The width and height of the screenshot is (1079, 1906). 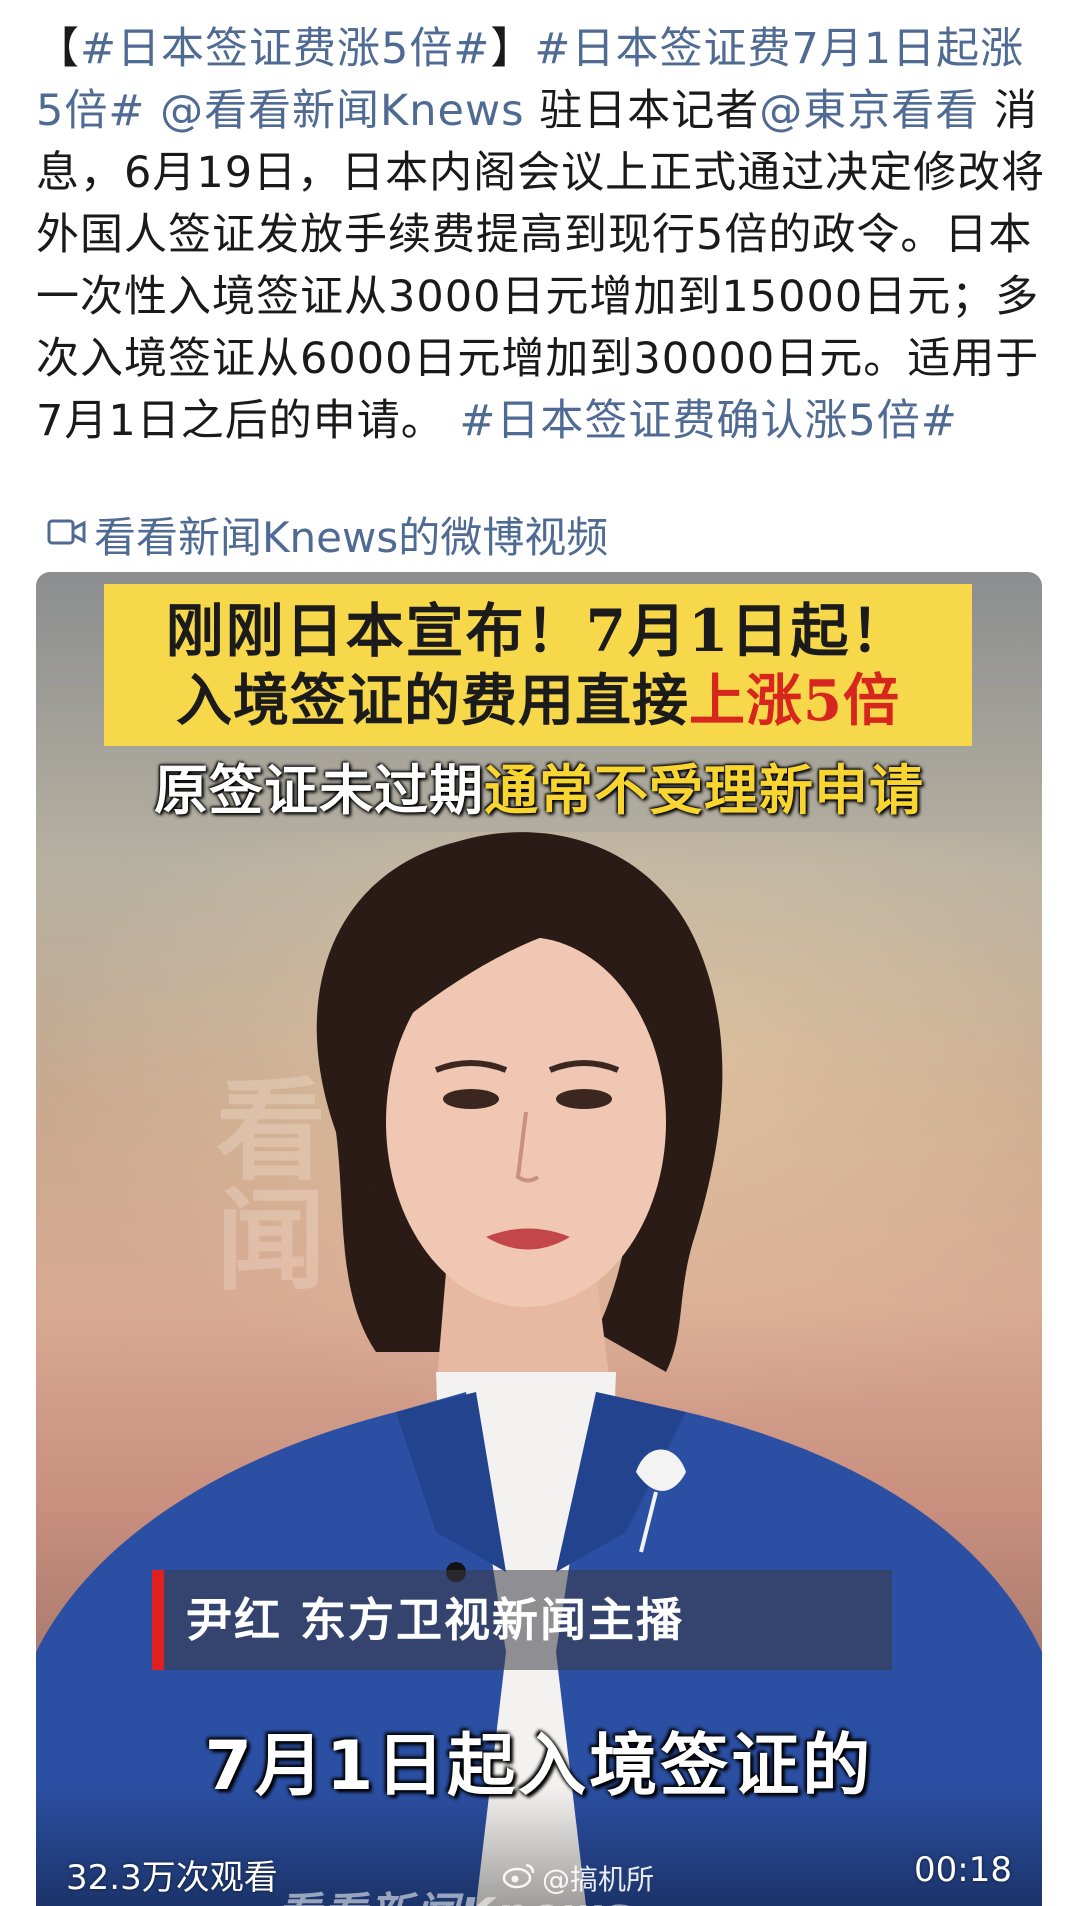 I want to click on watermark-text: @搞机所, so click(x=598, y=1879).